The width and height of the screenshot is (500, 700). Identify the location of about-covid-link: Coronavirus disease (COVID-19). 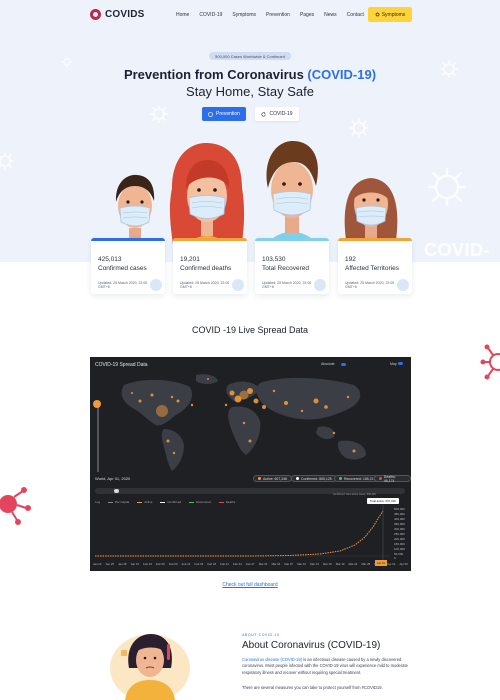
(272, 659).